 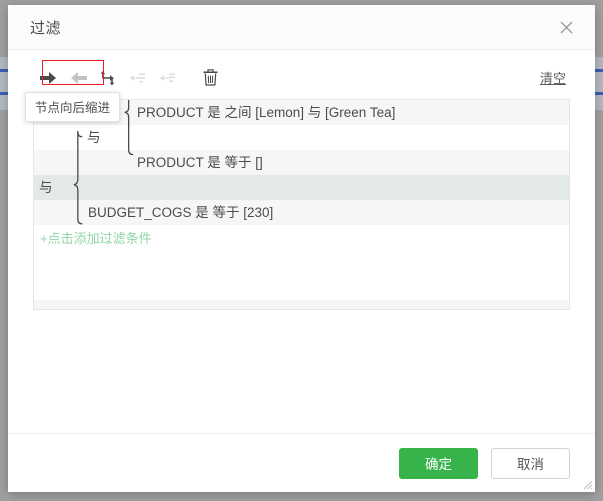 What do you see at coordinates (530, 463) in the screenshot?
I see `cancel-button: 取消` at bounding box center [530, 463].